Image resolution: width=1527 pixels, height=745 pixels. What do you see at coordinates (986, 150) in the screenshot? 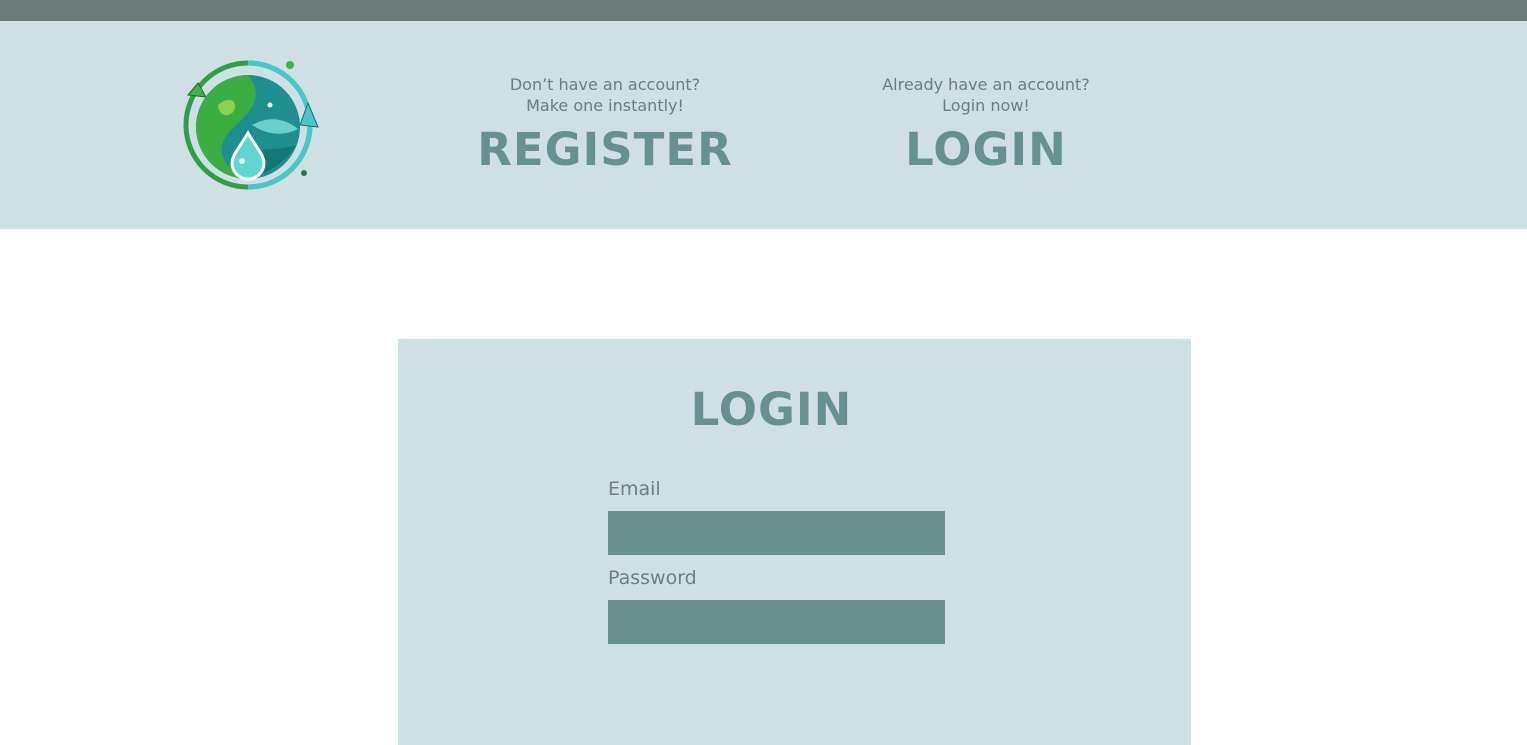
I see `login-link: LOGIN` at bounding box center [986, 150].